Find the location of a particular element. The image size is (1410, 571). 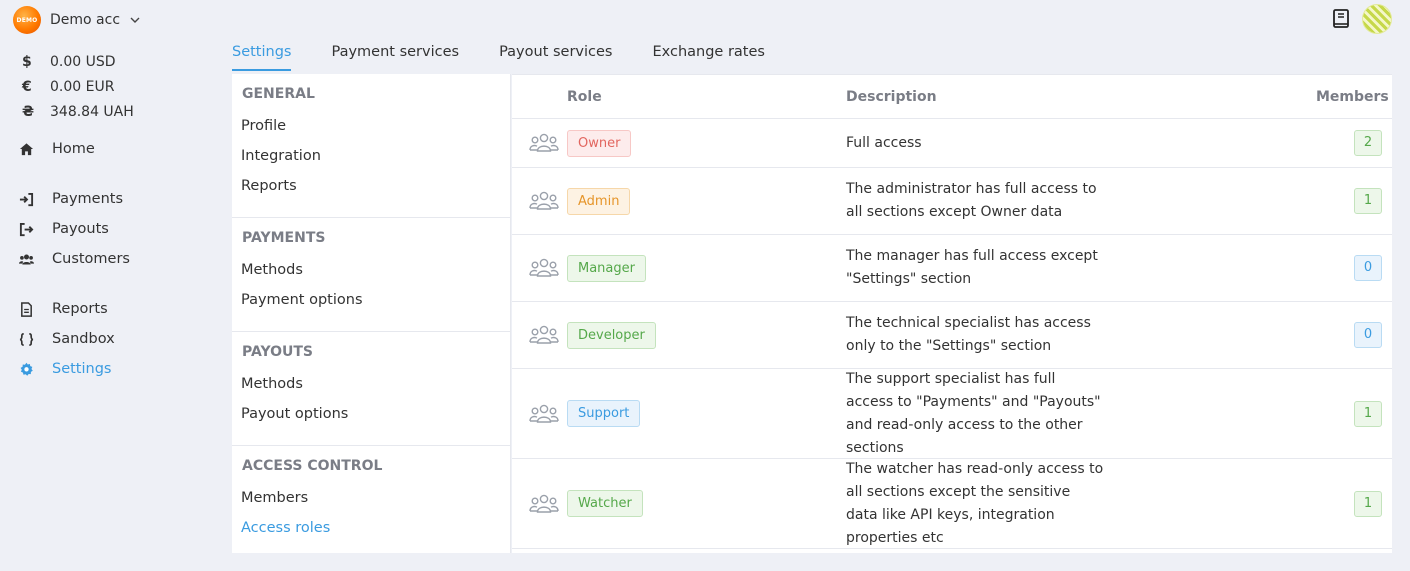

book-icon is located at coordinates (1341, 19).